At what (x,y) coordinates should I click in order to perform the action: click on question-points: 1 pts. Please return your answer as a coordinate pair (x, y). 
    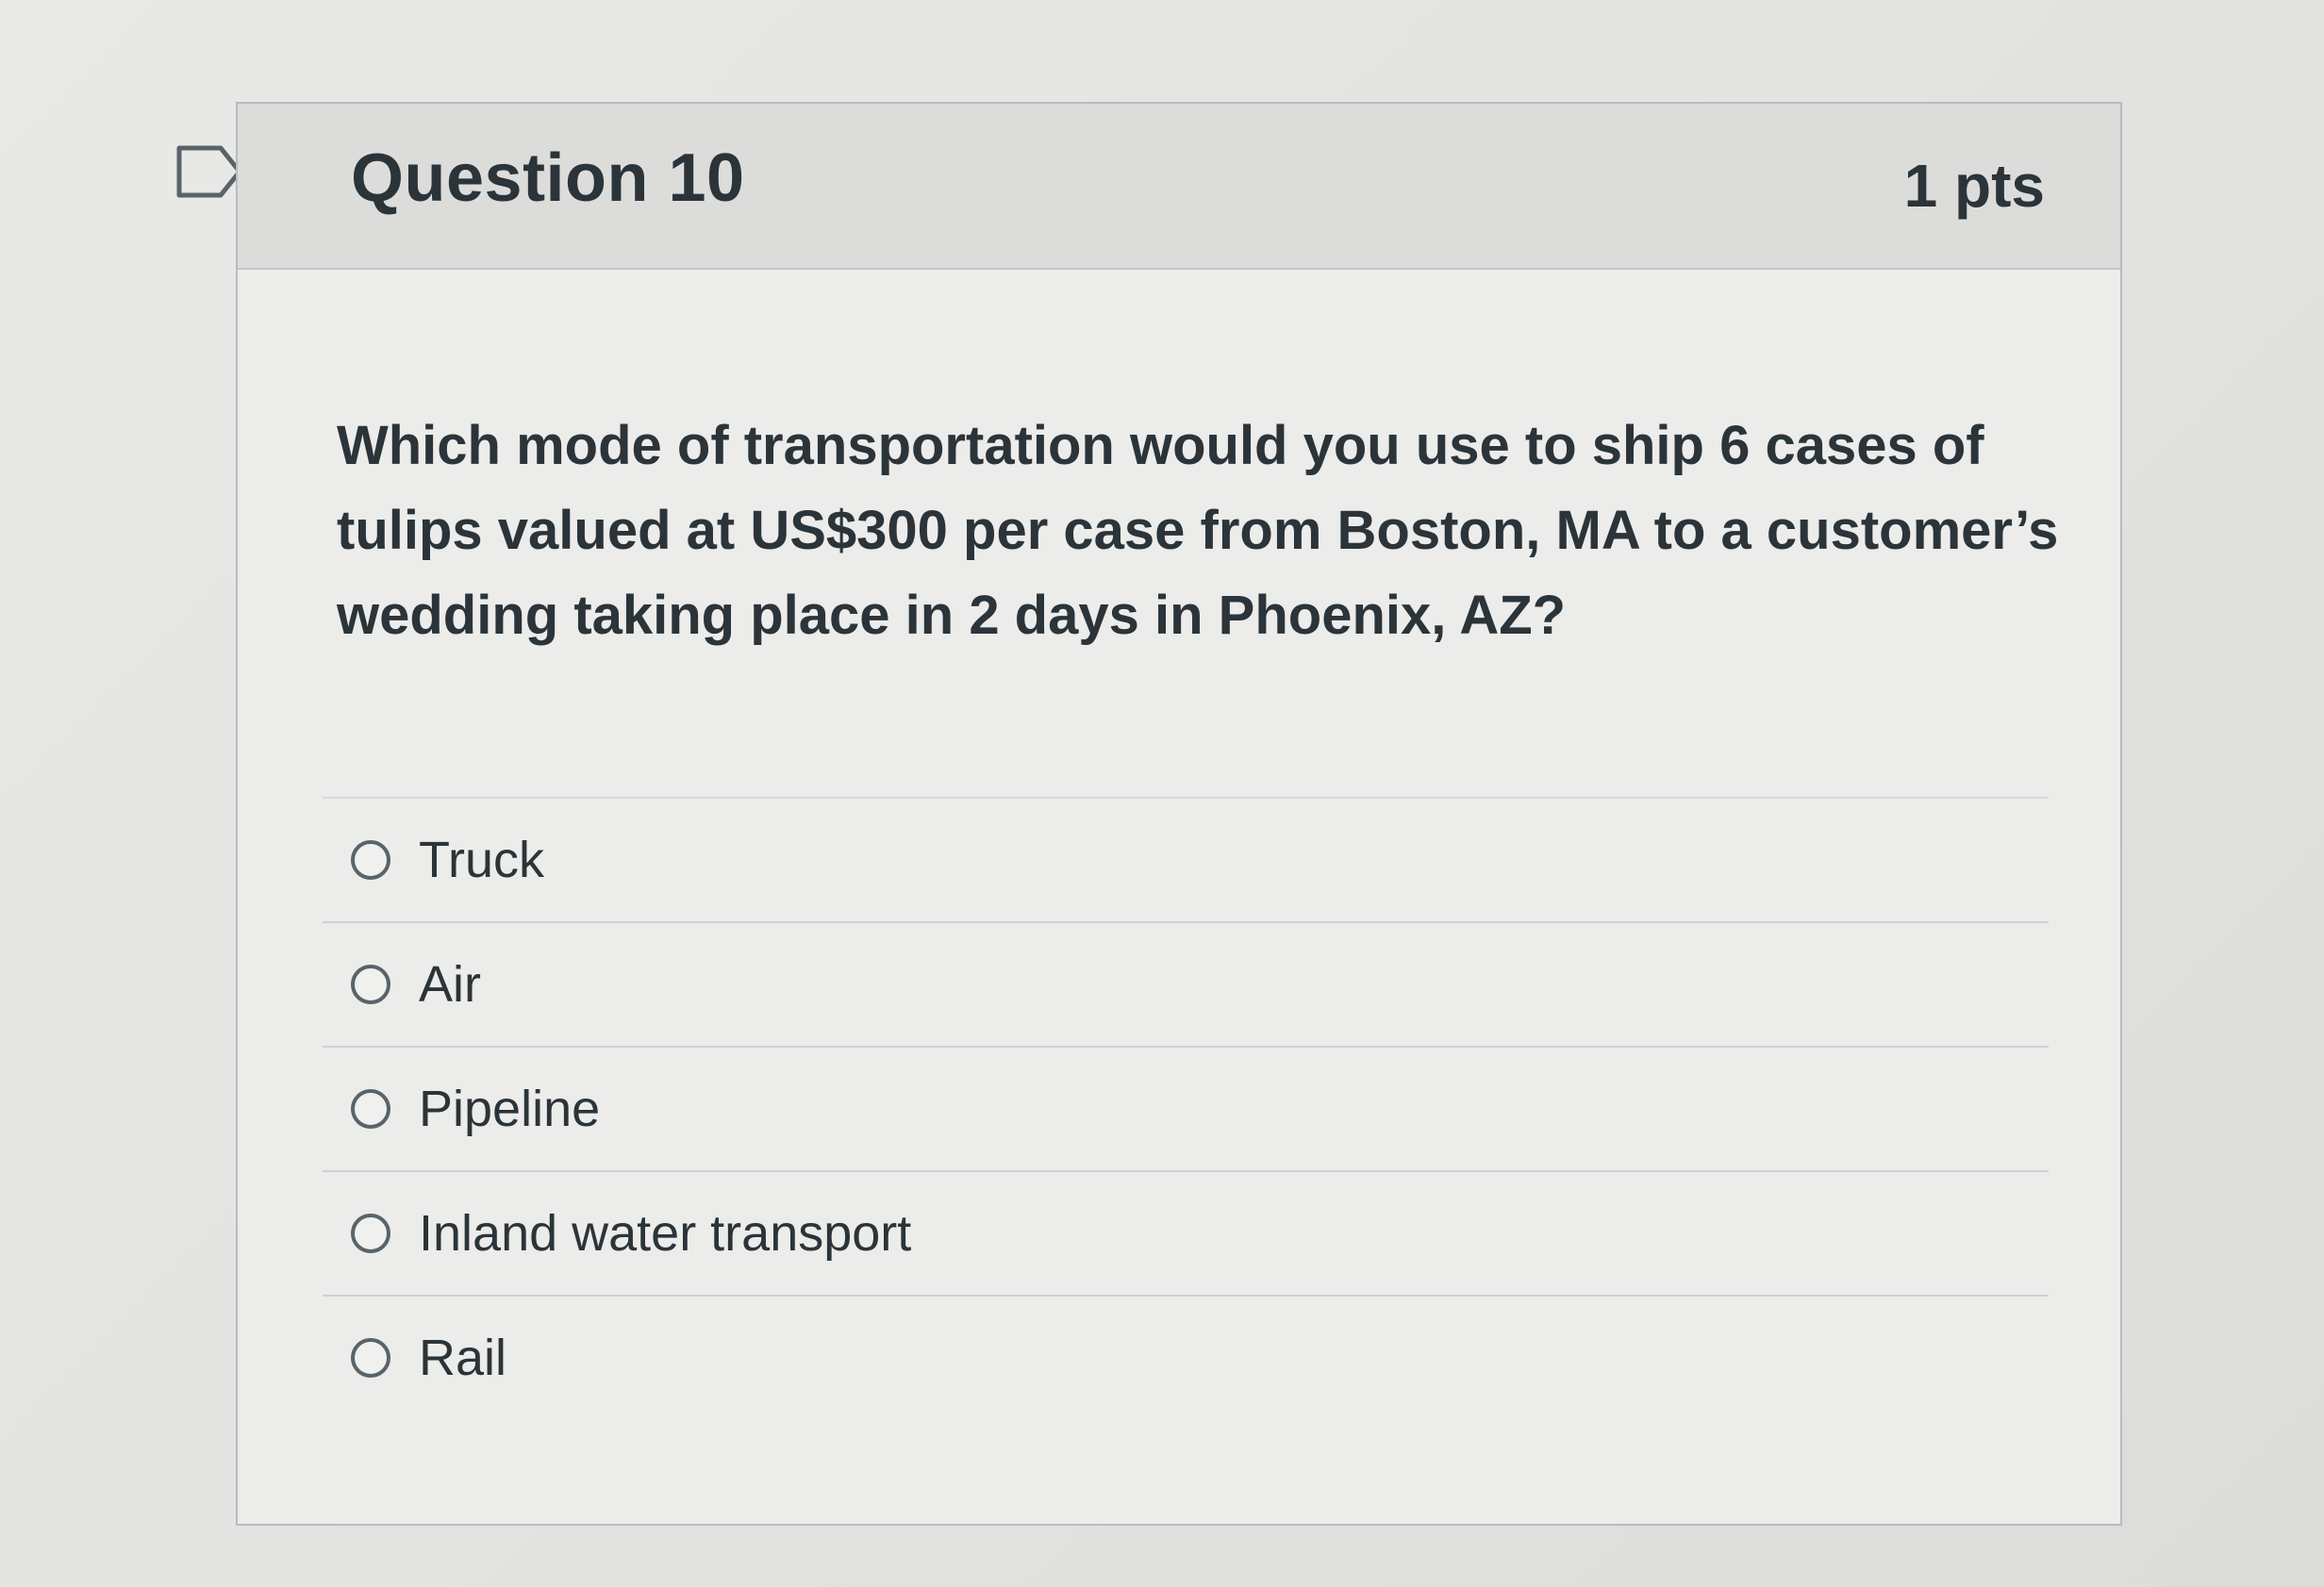
    Looking at the image, I should click on (1974, 186).